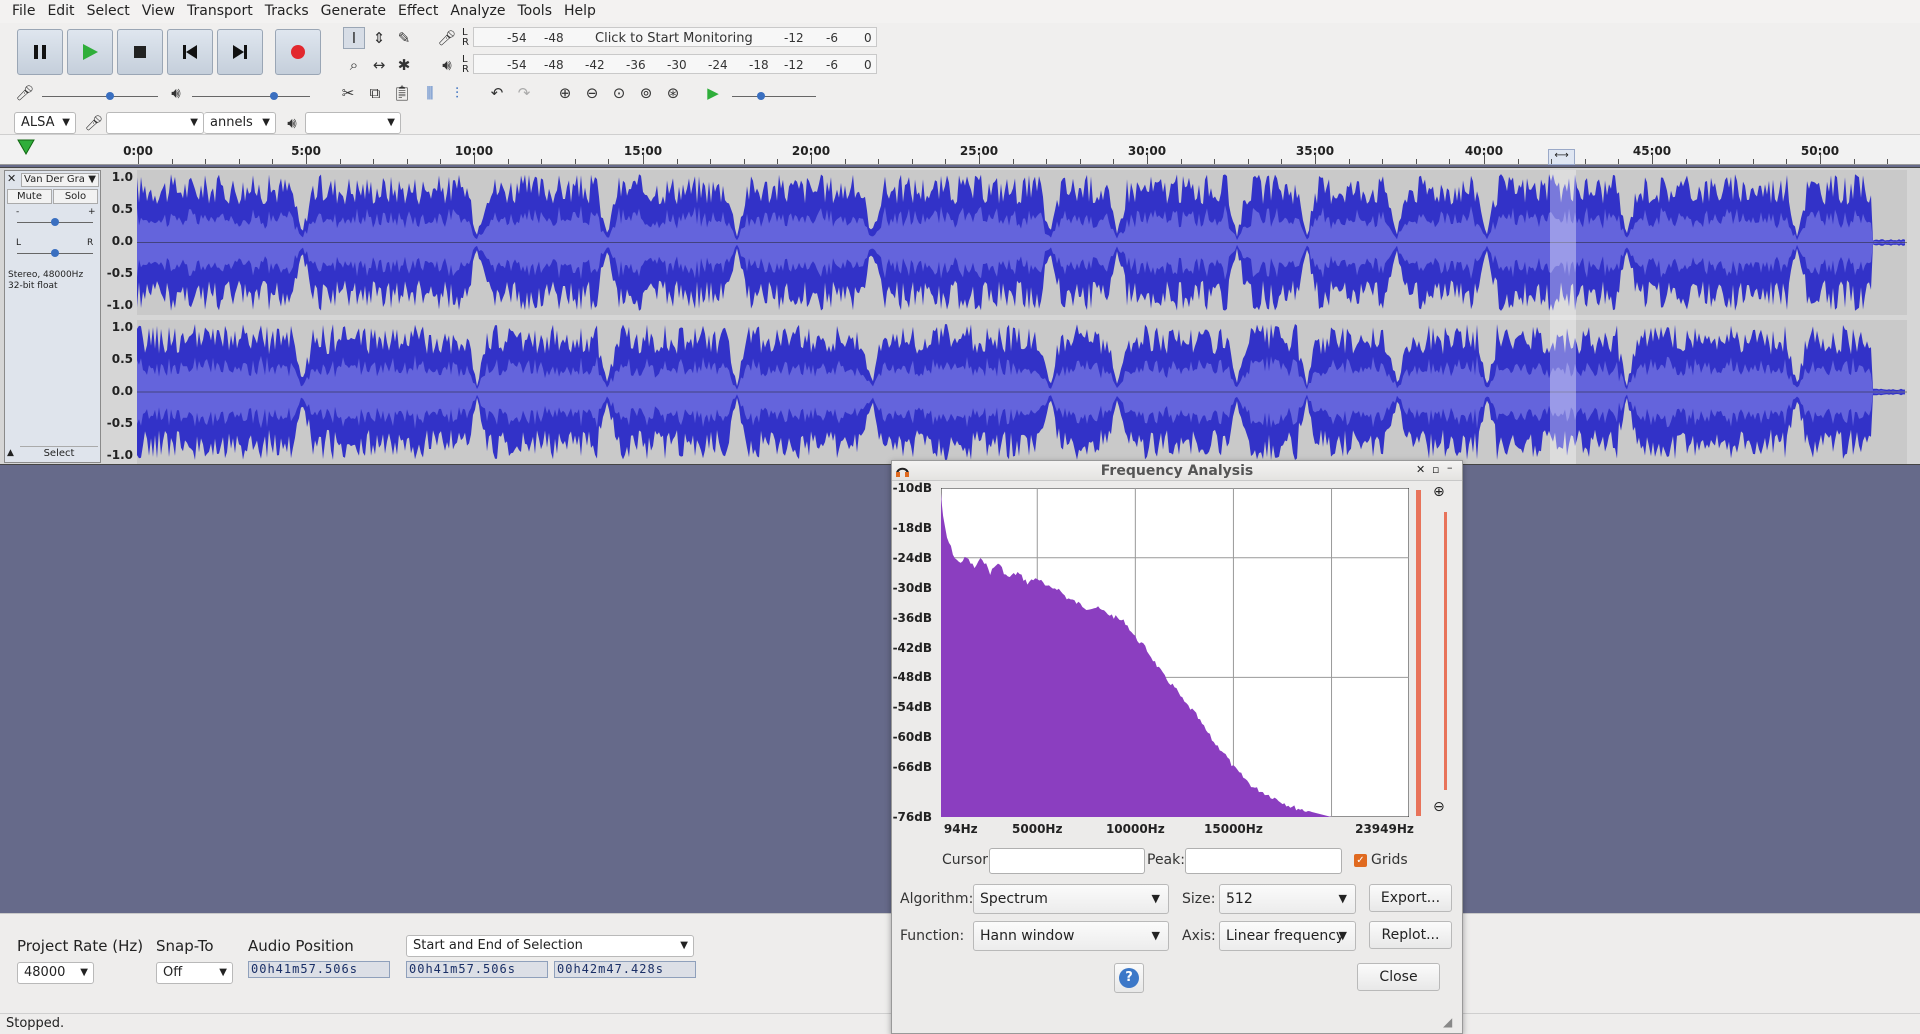 The width and height of the screenshot is (1920, 1034). What do you see at coordinates (220, 11) in the screenshot?
I see `menu-transport: Transport` at bounding box center [220, 11].